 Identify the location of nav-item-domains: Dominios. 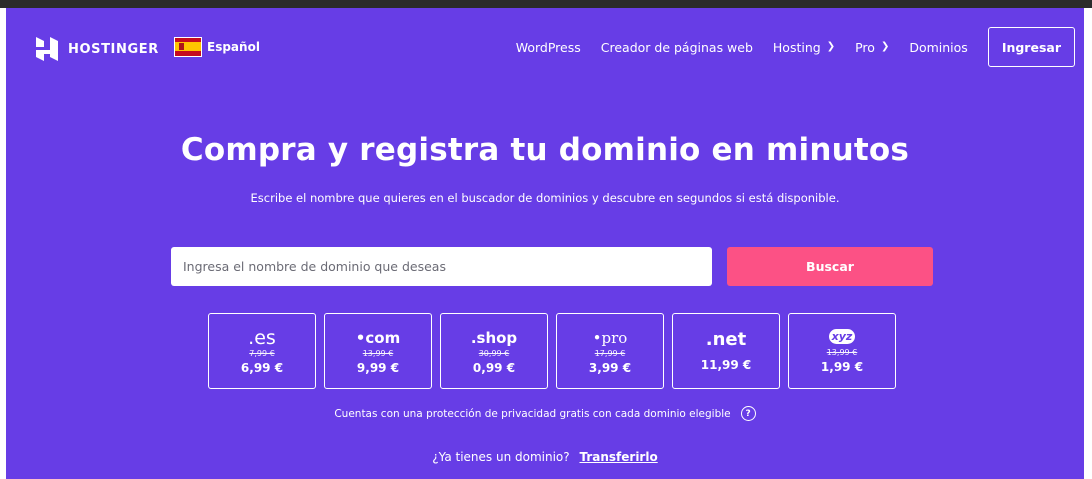
(938, 47).